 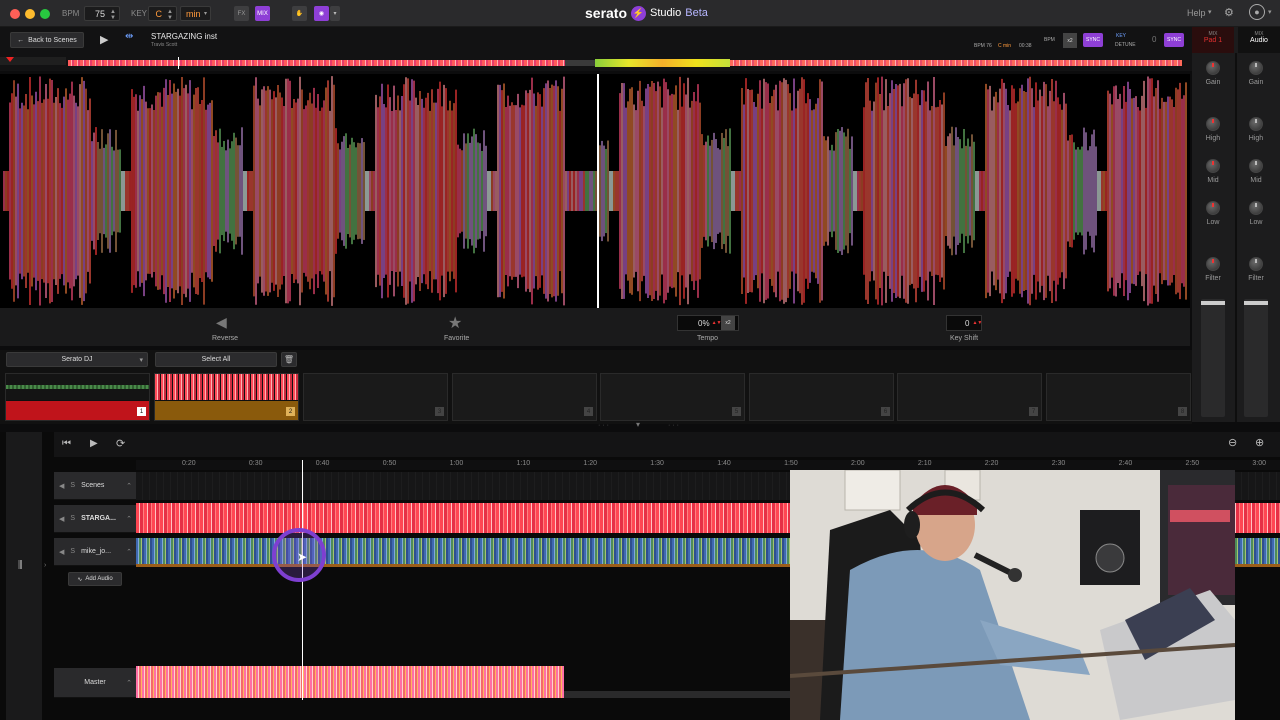 What do you see at coordinates (1093, 40) in the screenshot?
I see `sync-button: SYNC` at bounding box center [1093, 40].